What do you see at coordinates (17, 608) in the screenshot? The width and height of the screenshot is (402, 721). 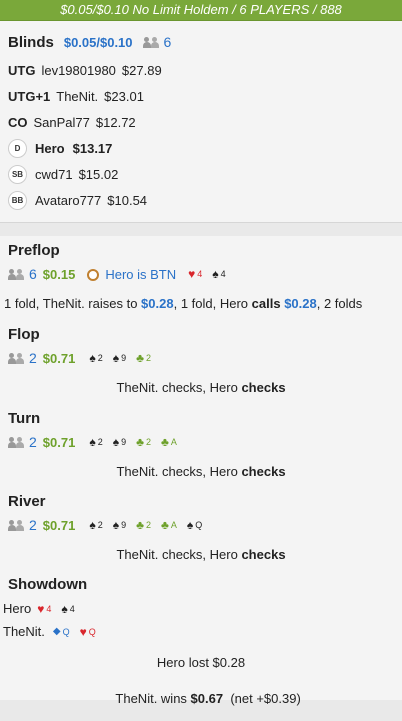 I see `showdown-player-name: Hero` at bounding box center [17, 608].